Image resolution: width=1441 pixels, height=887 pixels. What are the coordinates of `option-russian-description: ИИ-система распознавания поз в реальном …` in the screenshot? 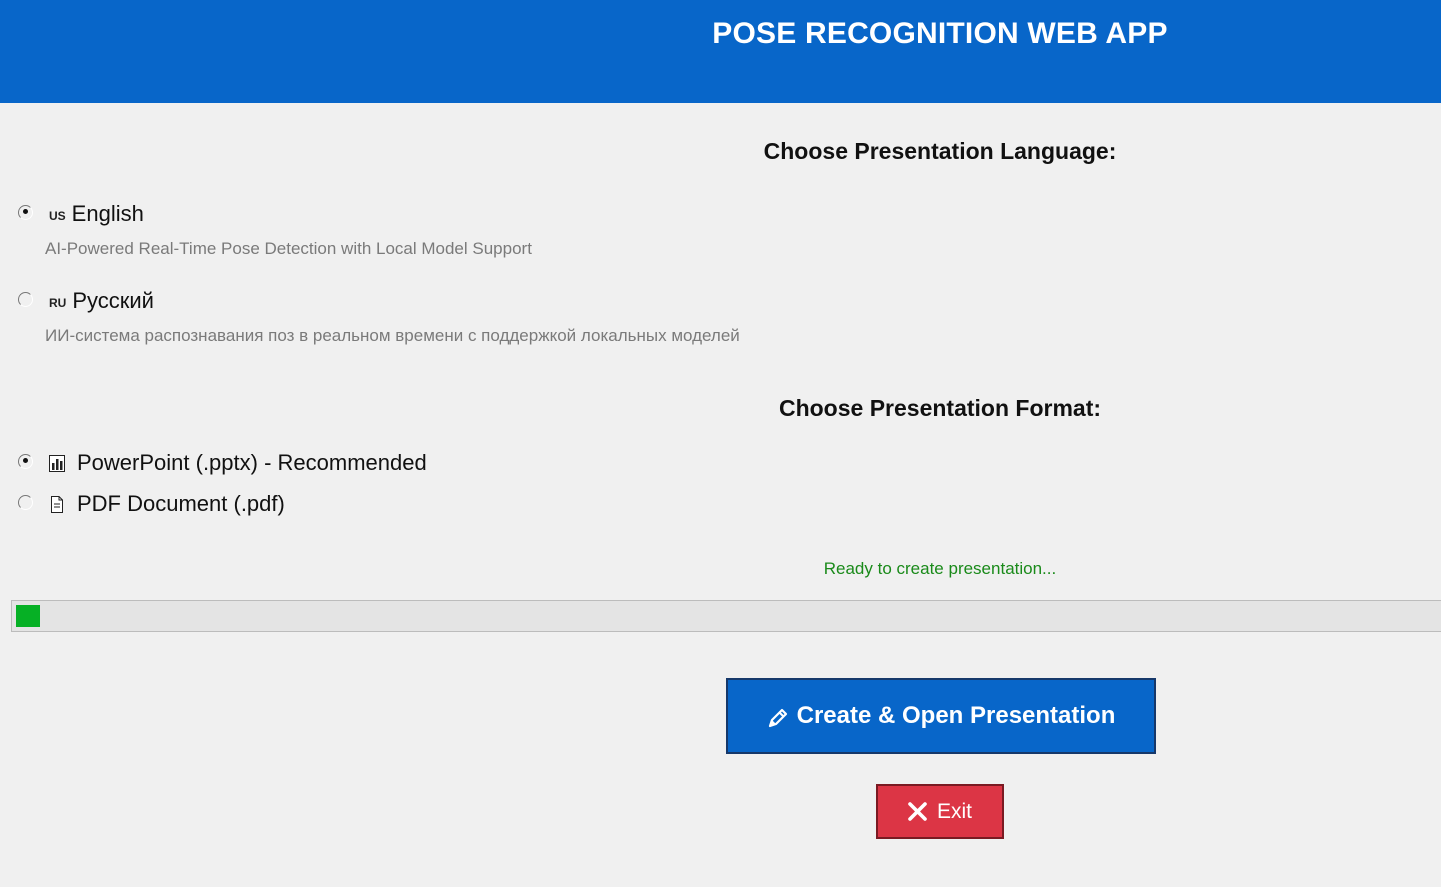 It's located at (392, 335).